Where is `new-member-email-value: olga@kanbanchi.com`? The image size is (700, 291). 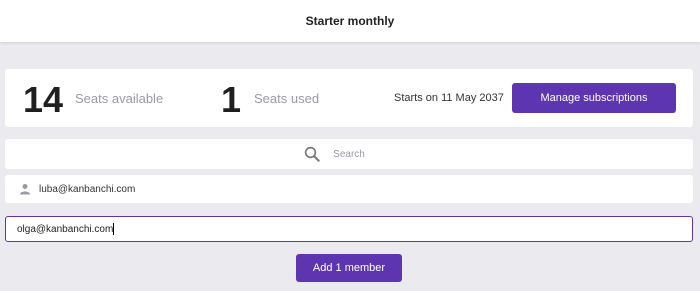
new-member-email-value: olga@kanbanchi.com is located at coordinates (65, 229).